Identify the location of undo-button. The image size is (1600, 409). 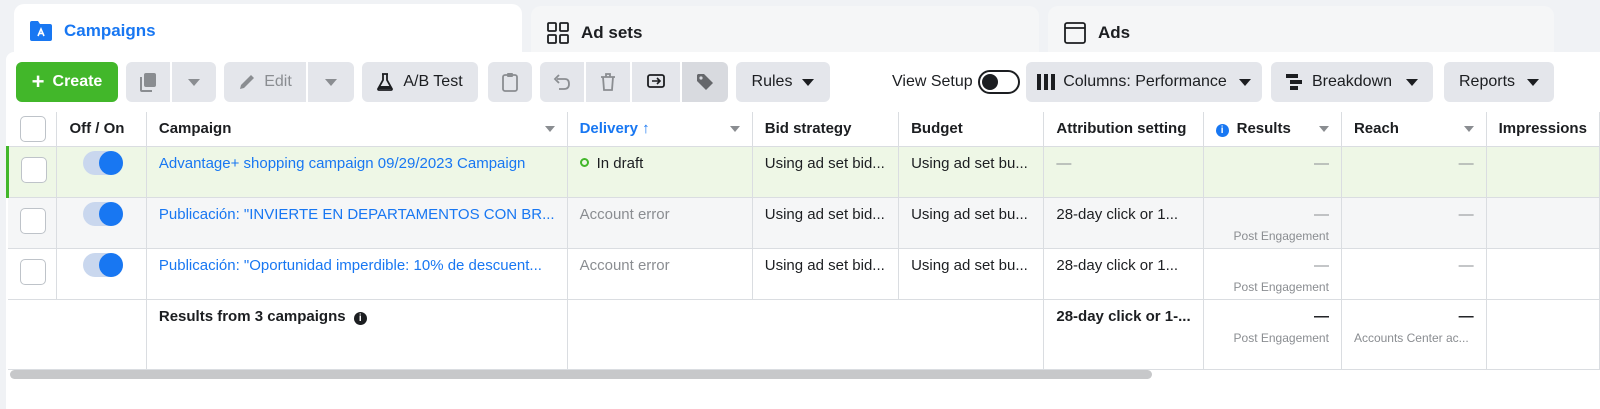
(562, 82).